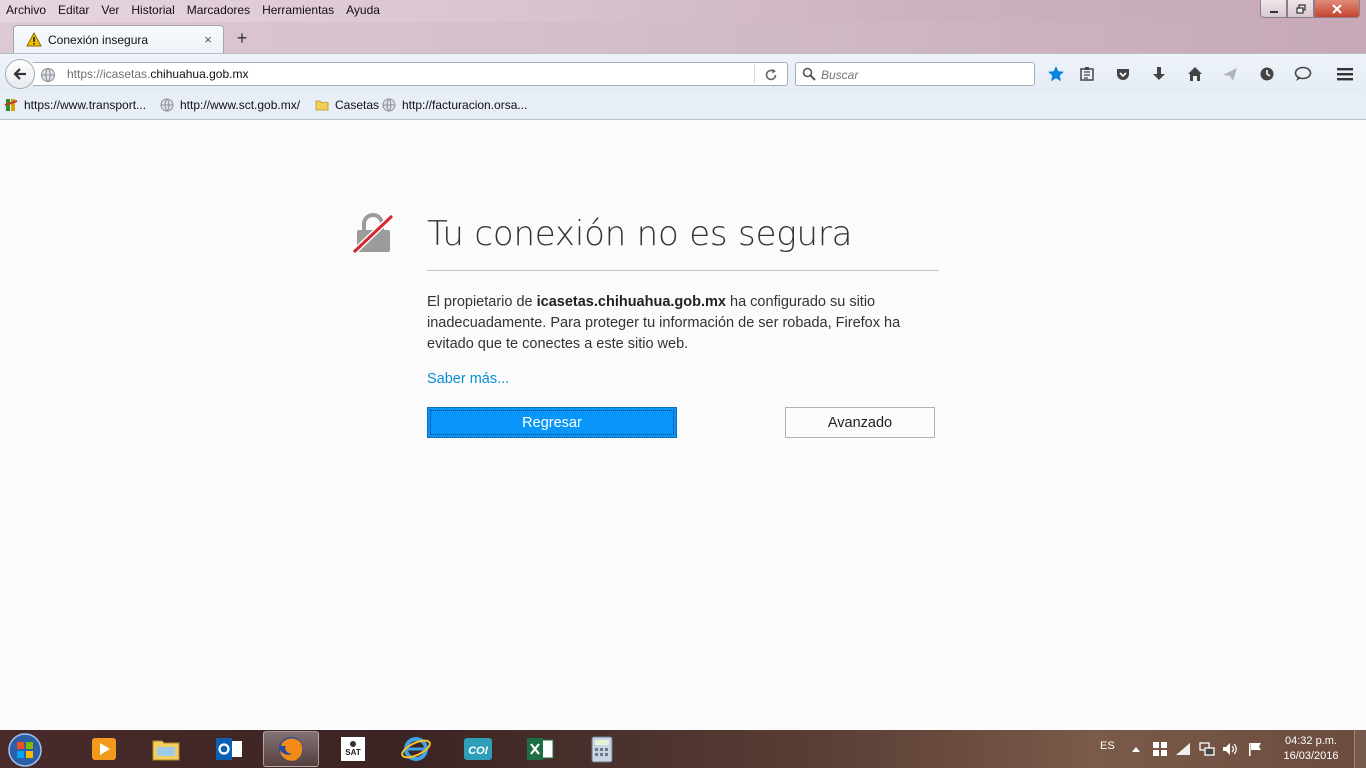 This screenshot has height=768, width=1366. I want to click on taskbar-media-player, so click(104, 749).